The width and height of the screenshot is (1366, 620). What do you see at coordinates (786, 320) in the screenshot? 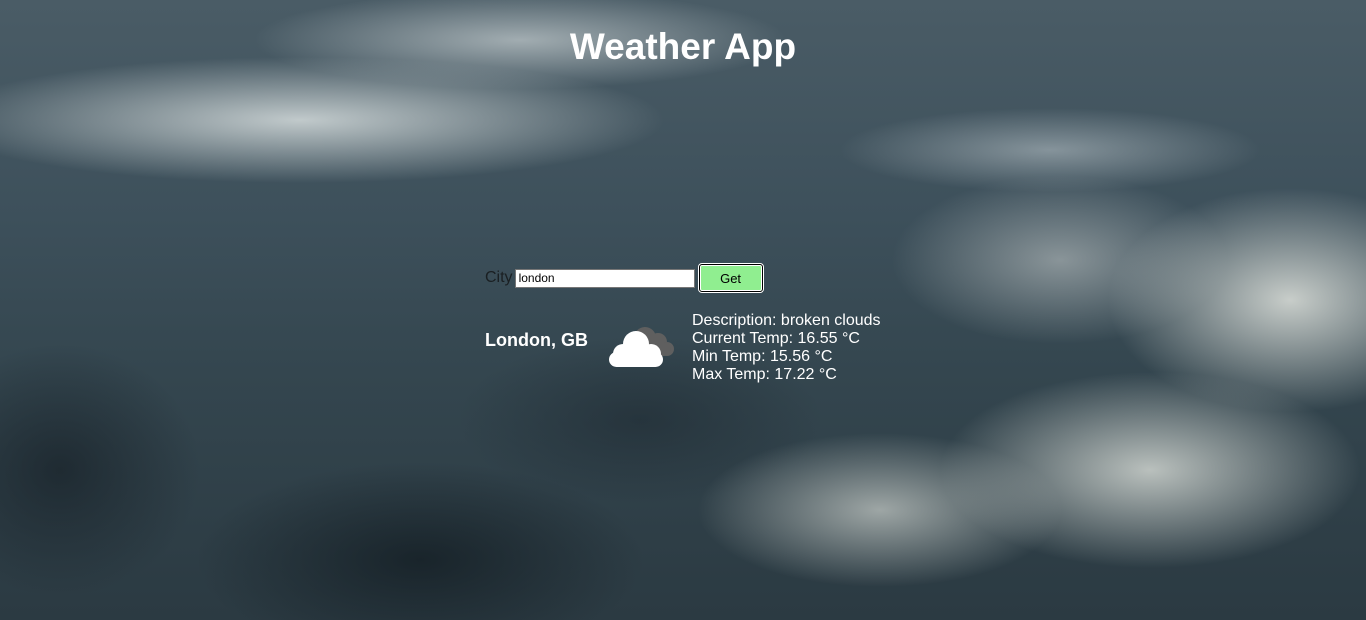
I see `description-text: Description: broken clouds` at bounding box center [786, 320].